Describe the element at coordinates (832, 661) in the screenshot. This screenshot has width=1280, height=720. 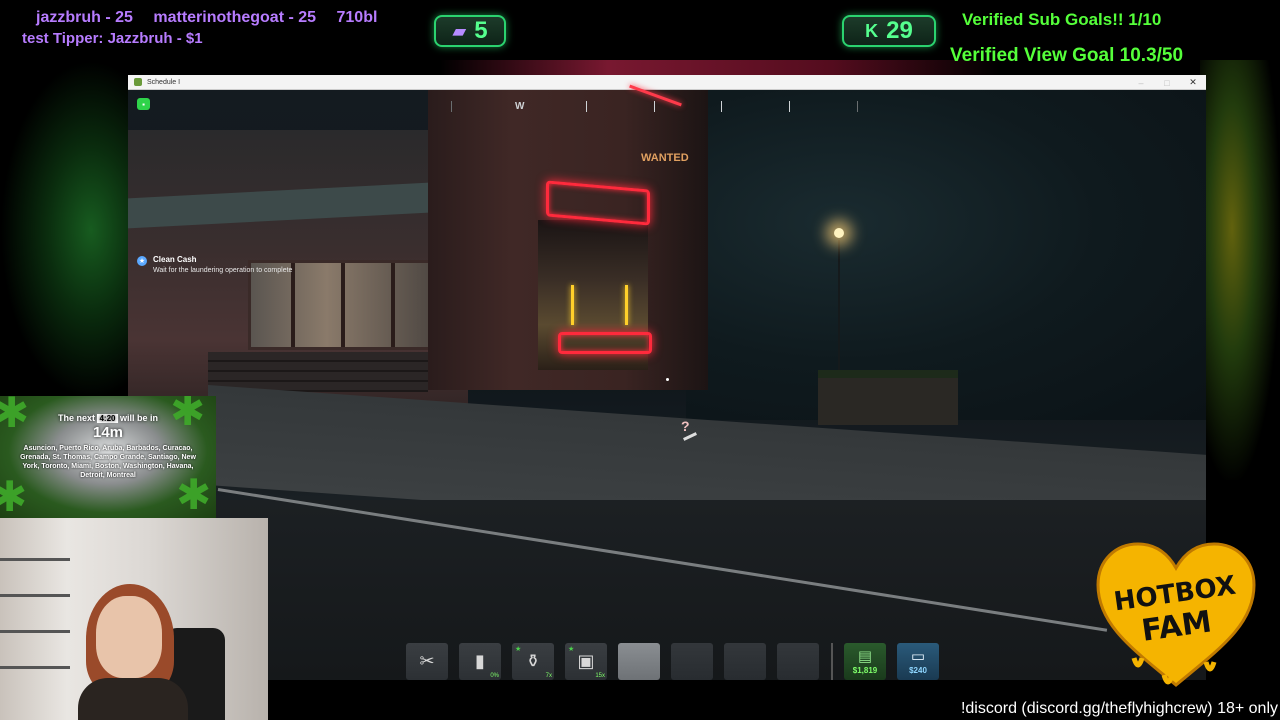
I see `hotbar-divider` at that location.